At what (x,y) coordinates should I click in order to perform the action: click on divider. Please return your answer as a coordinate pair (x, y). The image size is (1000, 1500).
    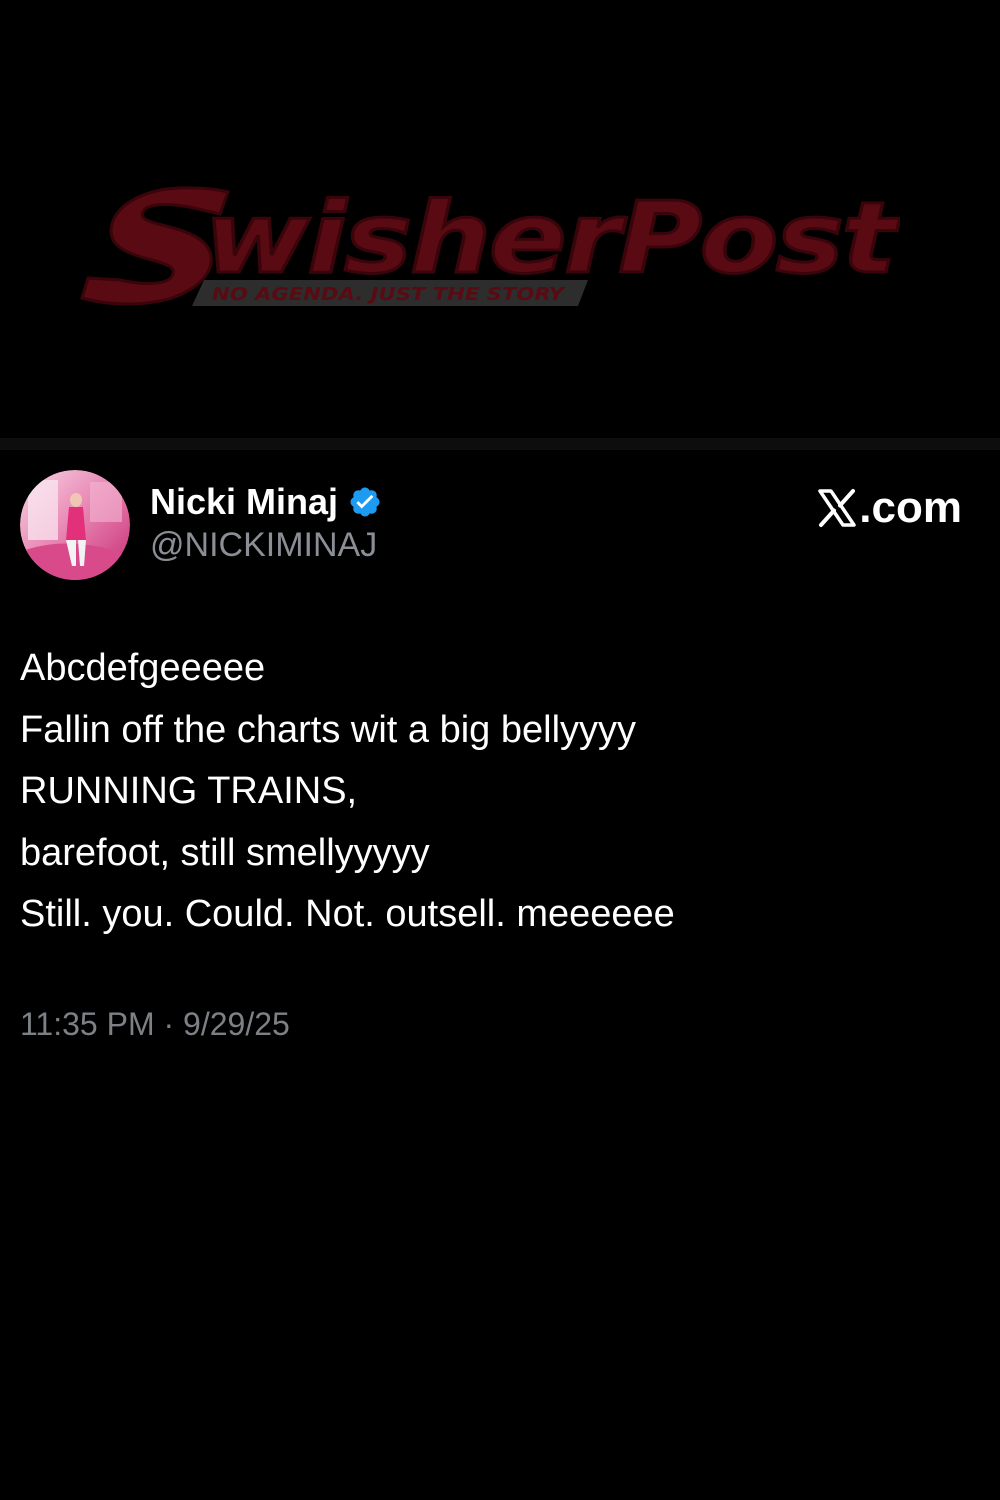
    Looking at the image, I should click on (500, 444).